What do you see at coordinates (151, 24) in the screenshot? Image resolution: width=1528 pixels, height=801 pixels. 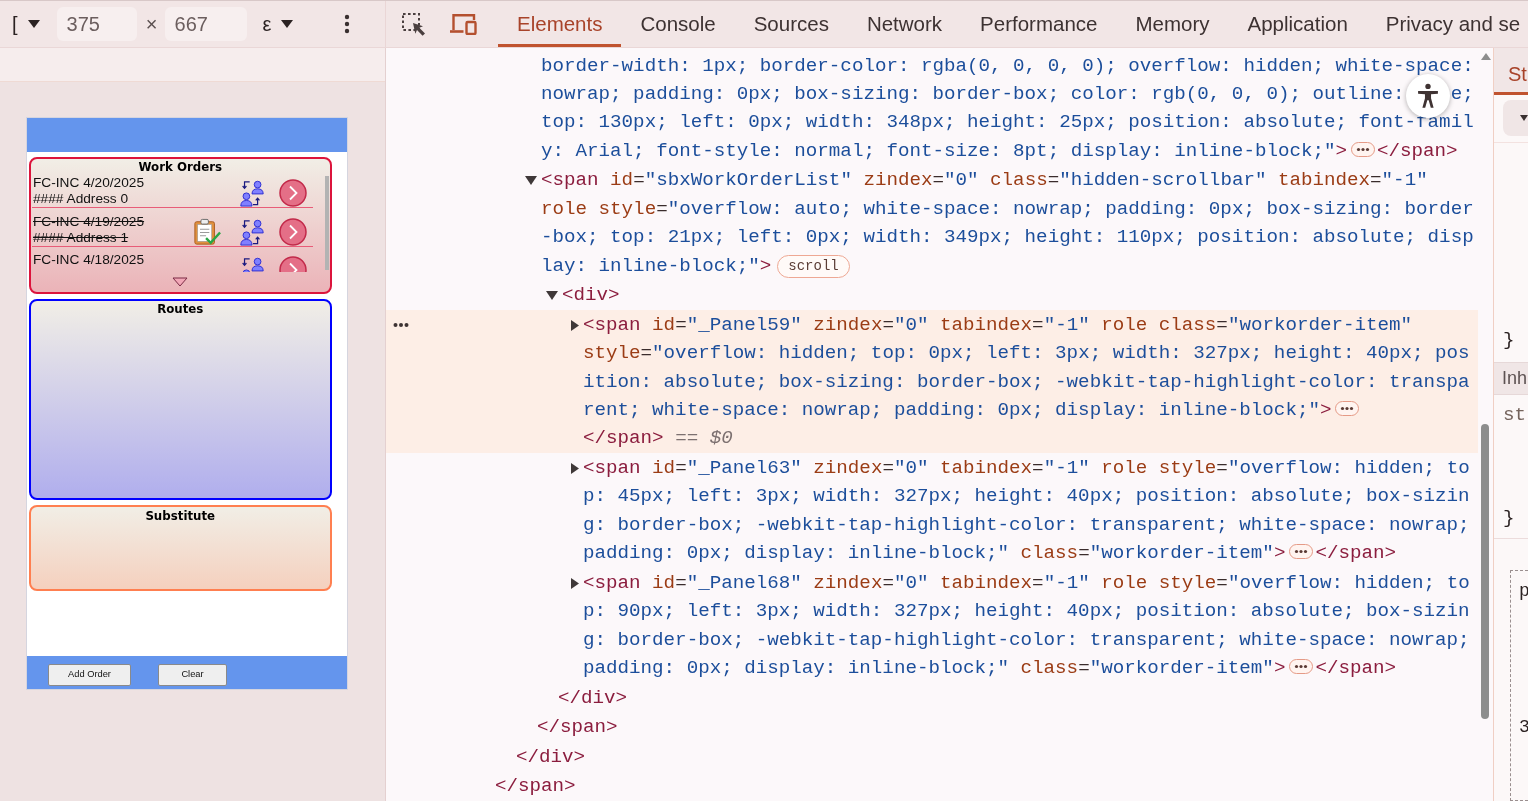 I see `times-sign: ×` at bounding box center [151, 24].